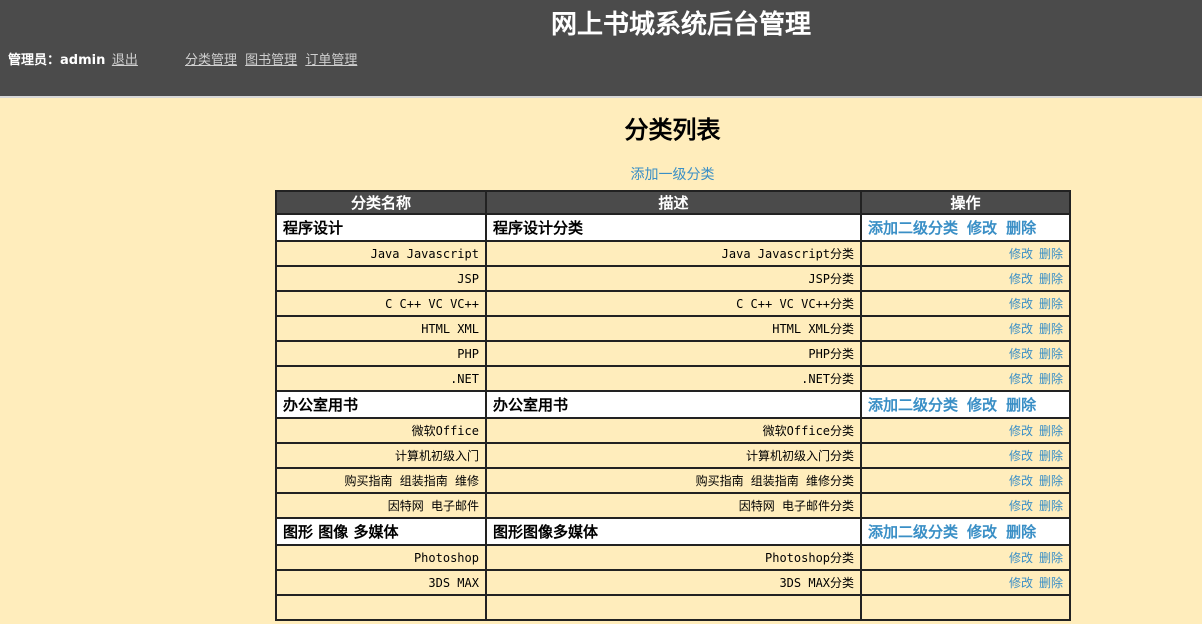  I want to click on category-desc-cell: Photoshop分类, so click(673, 557).